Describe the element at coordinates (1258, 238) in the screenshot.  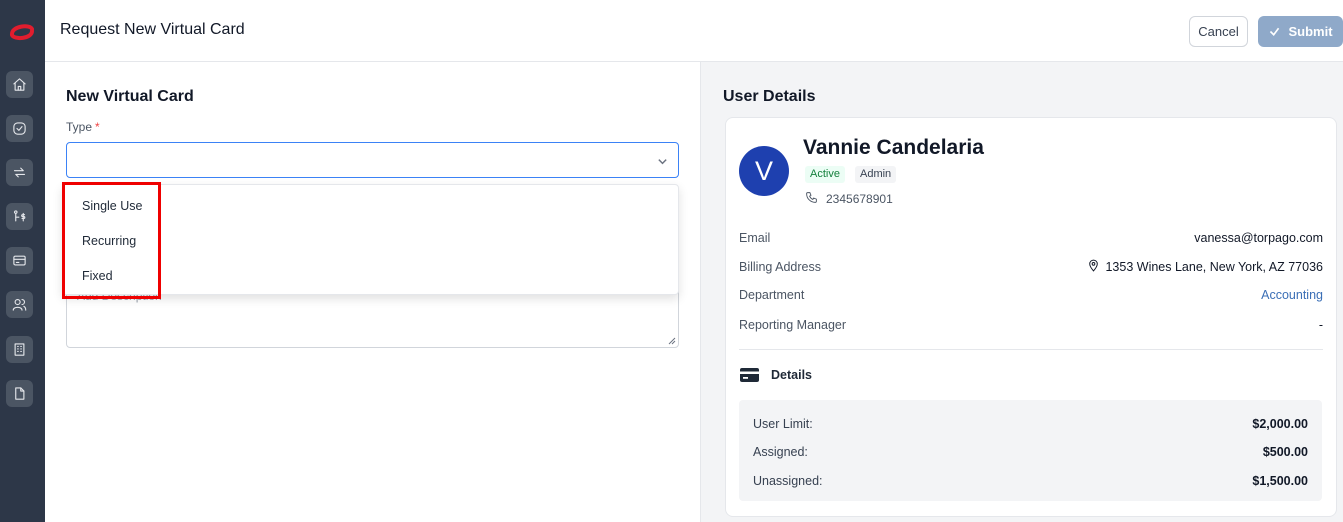
I see `email-value: vanessa@torpago.com` at that location.